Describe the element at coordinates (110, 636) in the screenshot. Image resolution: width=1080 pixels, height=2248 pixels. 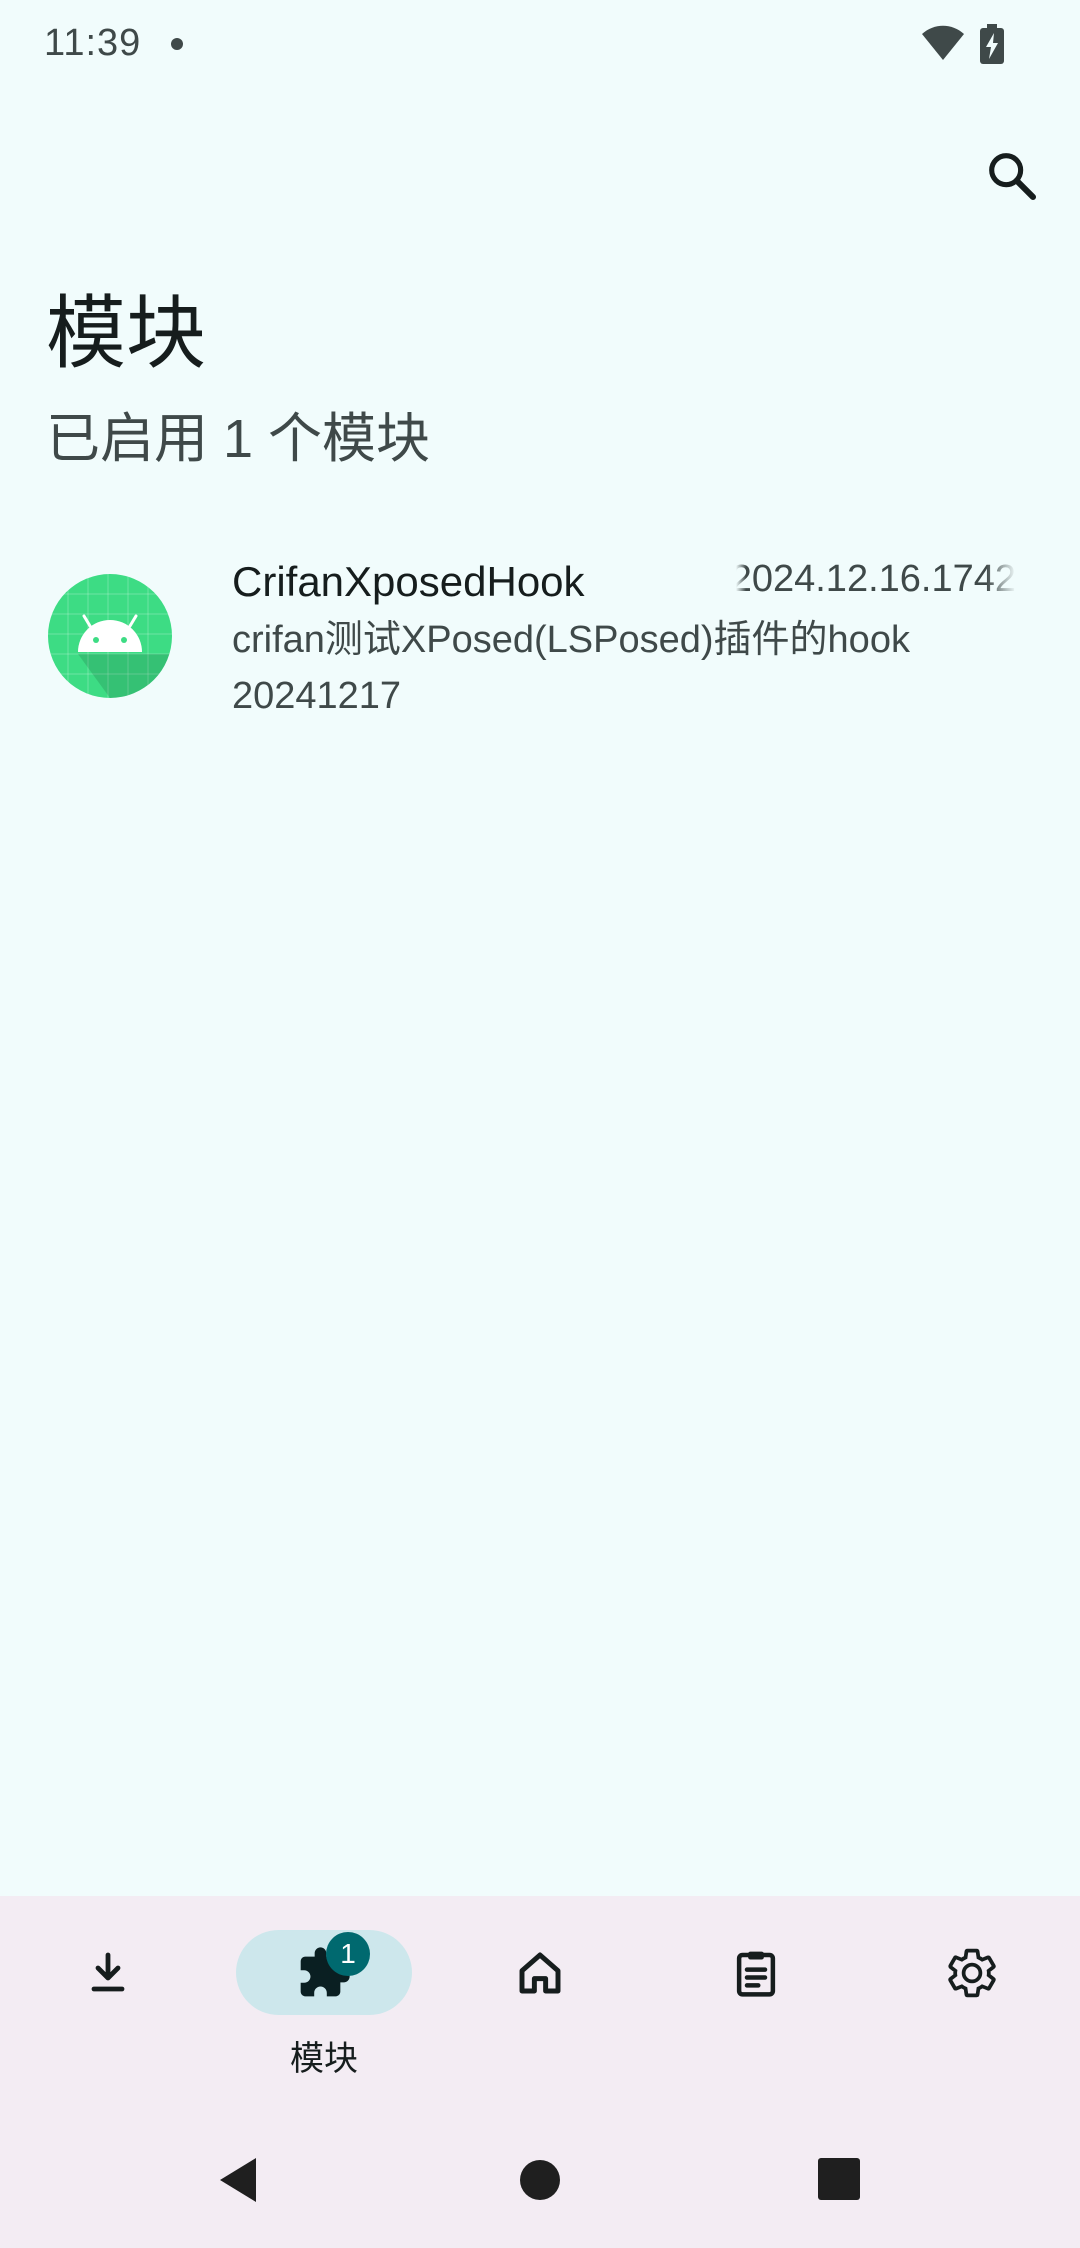
I see `android-app-icon` at that location.